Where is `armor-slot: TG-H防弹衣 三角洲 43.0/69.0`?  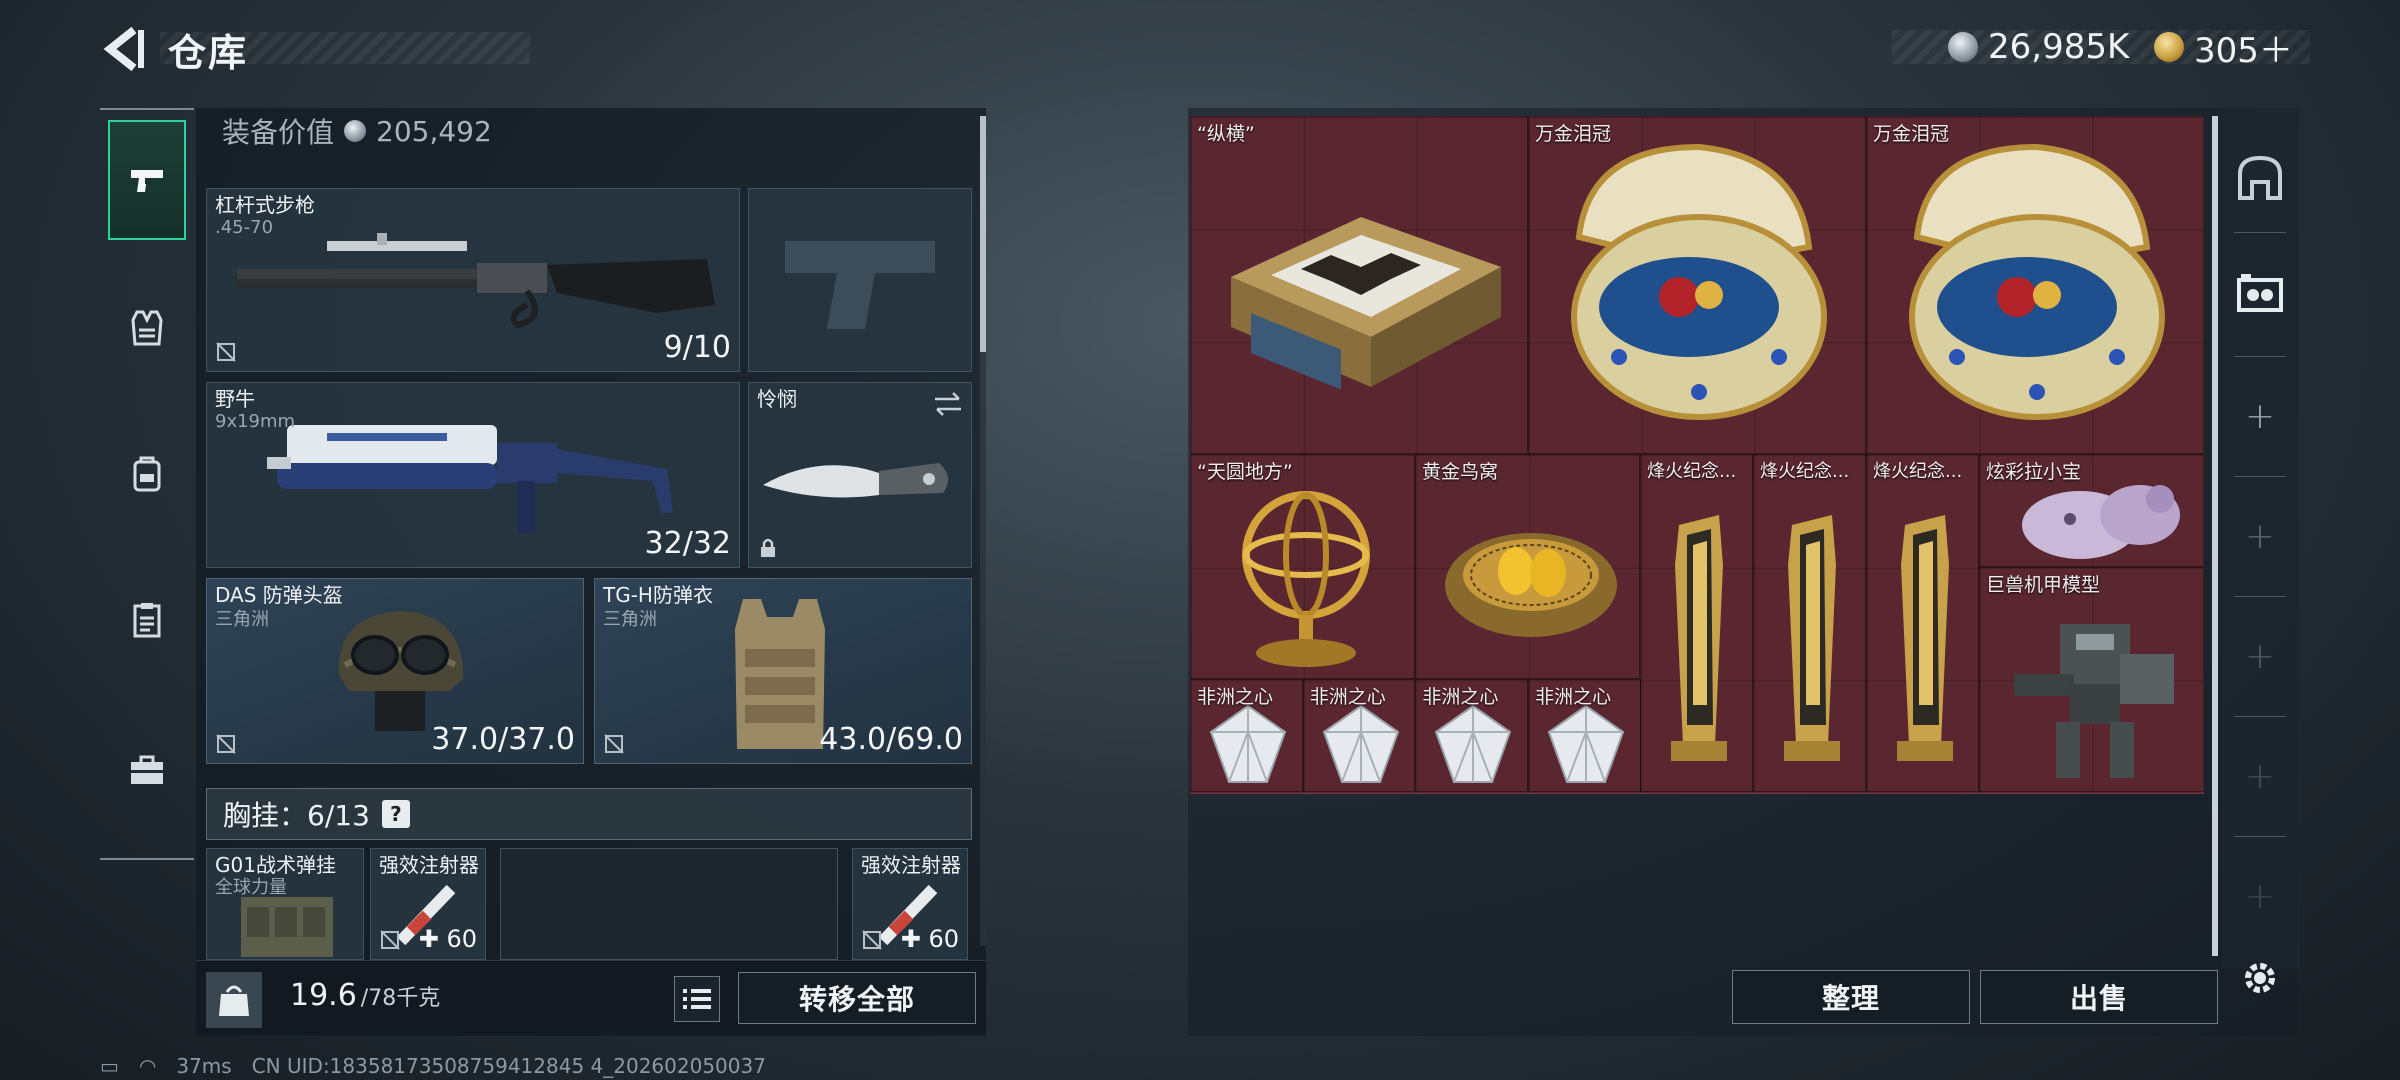 armor-slot: TG-H防弹衣 三角洲 43.0/69.0 is located at coordinates (783, 671).